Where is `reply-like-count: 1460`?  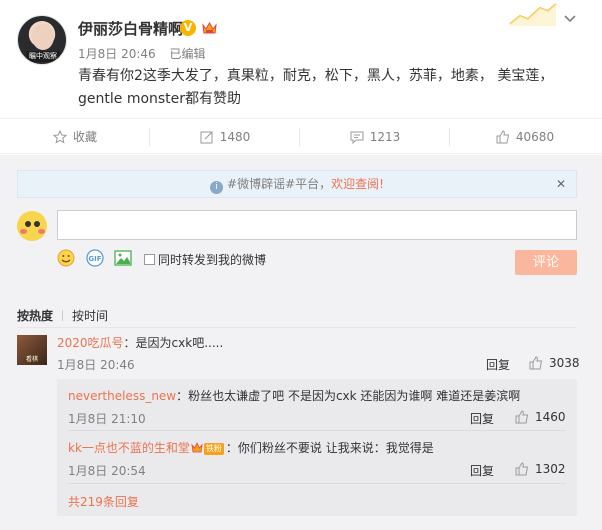 reply-like-count: 1460 is located at coordinates (550, 417).